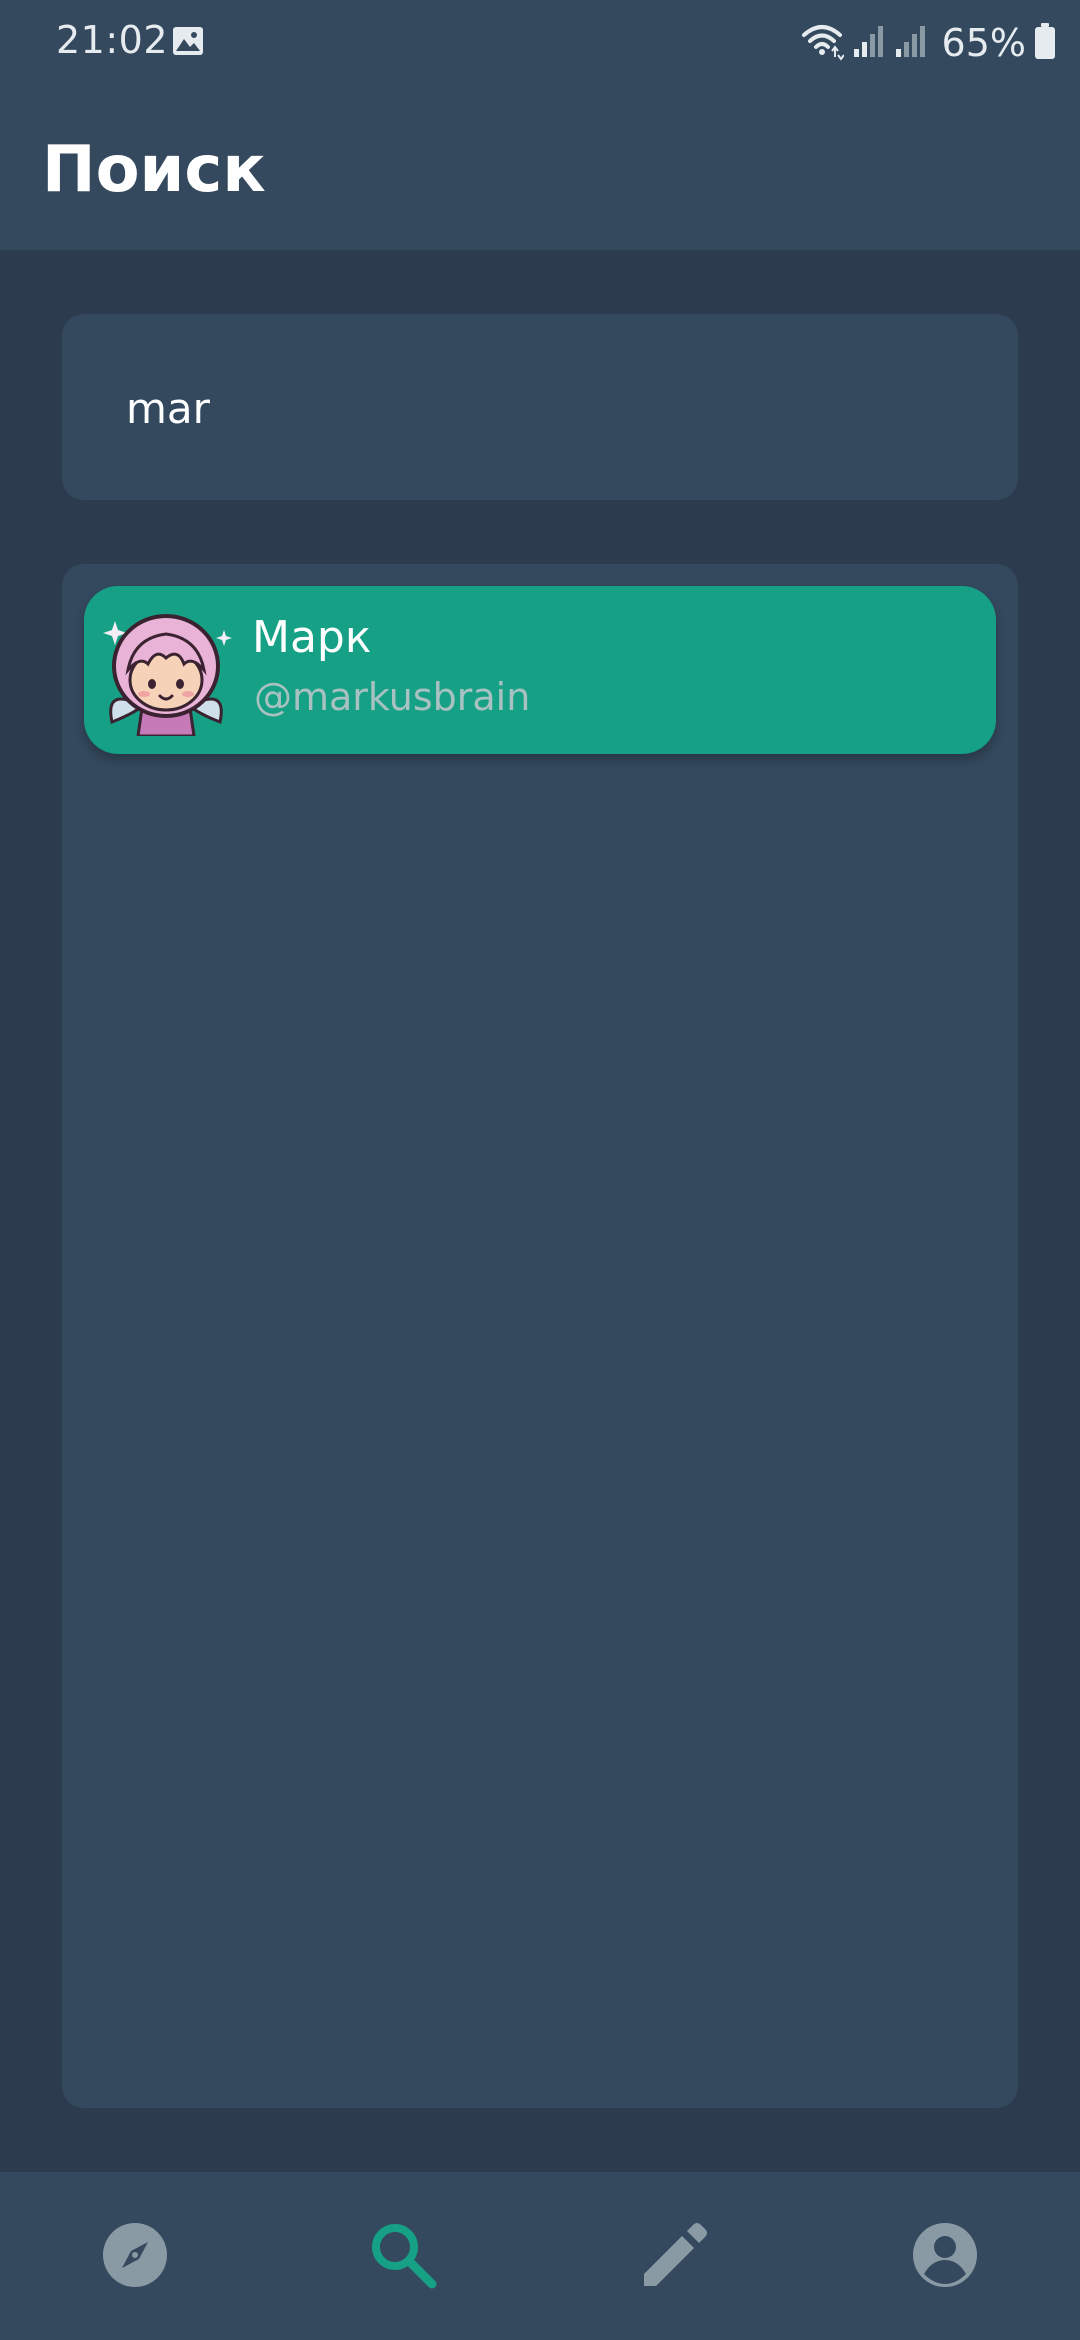  What do you see at coordinates (540, 2256) in the screenshot?
I see `bottom-navigation` at bounding box center [540, 2256].